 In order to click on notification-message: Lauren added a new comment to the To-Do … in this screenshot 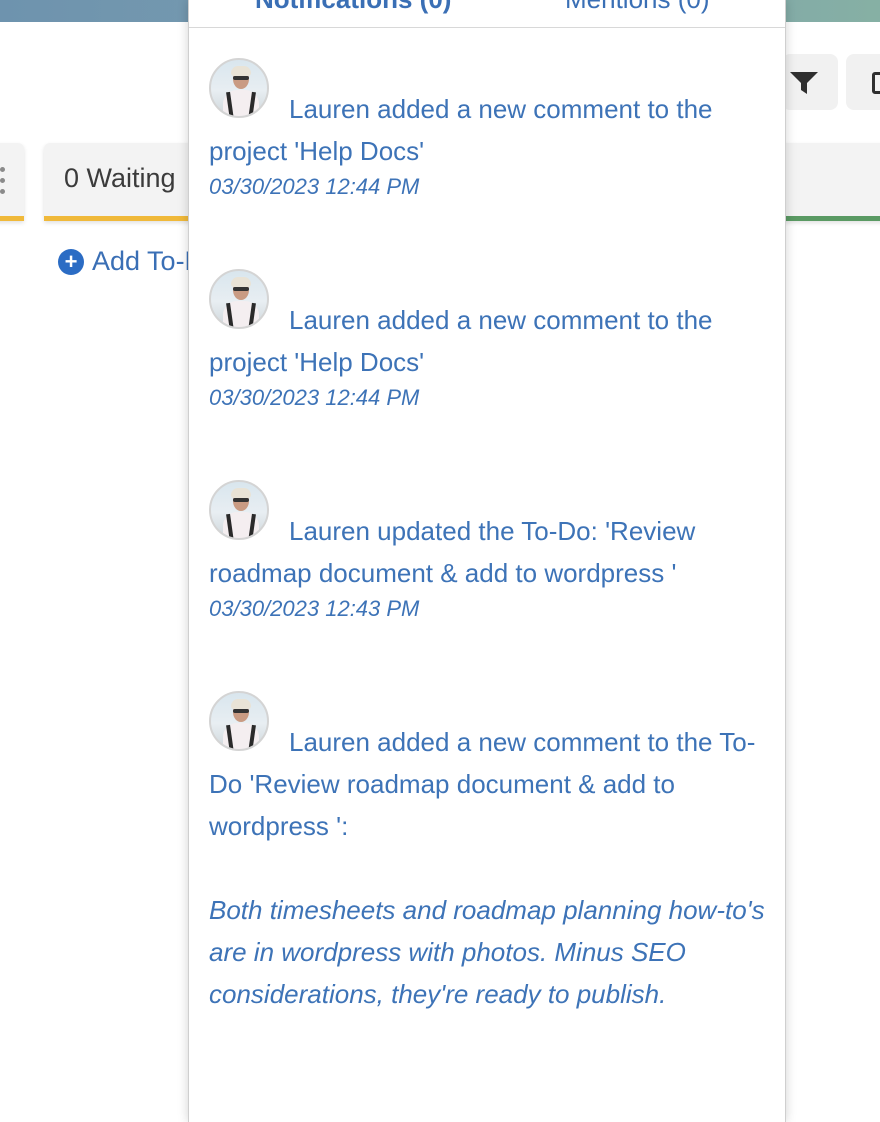, I will do `click(482, 784)`.